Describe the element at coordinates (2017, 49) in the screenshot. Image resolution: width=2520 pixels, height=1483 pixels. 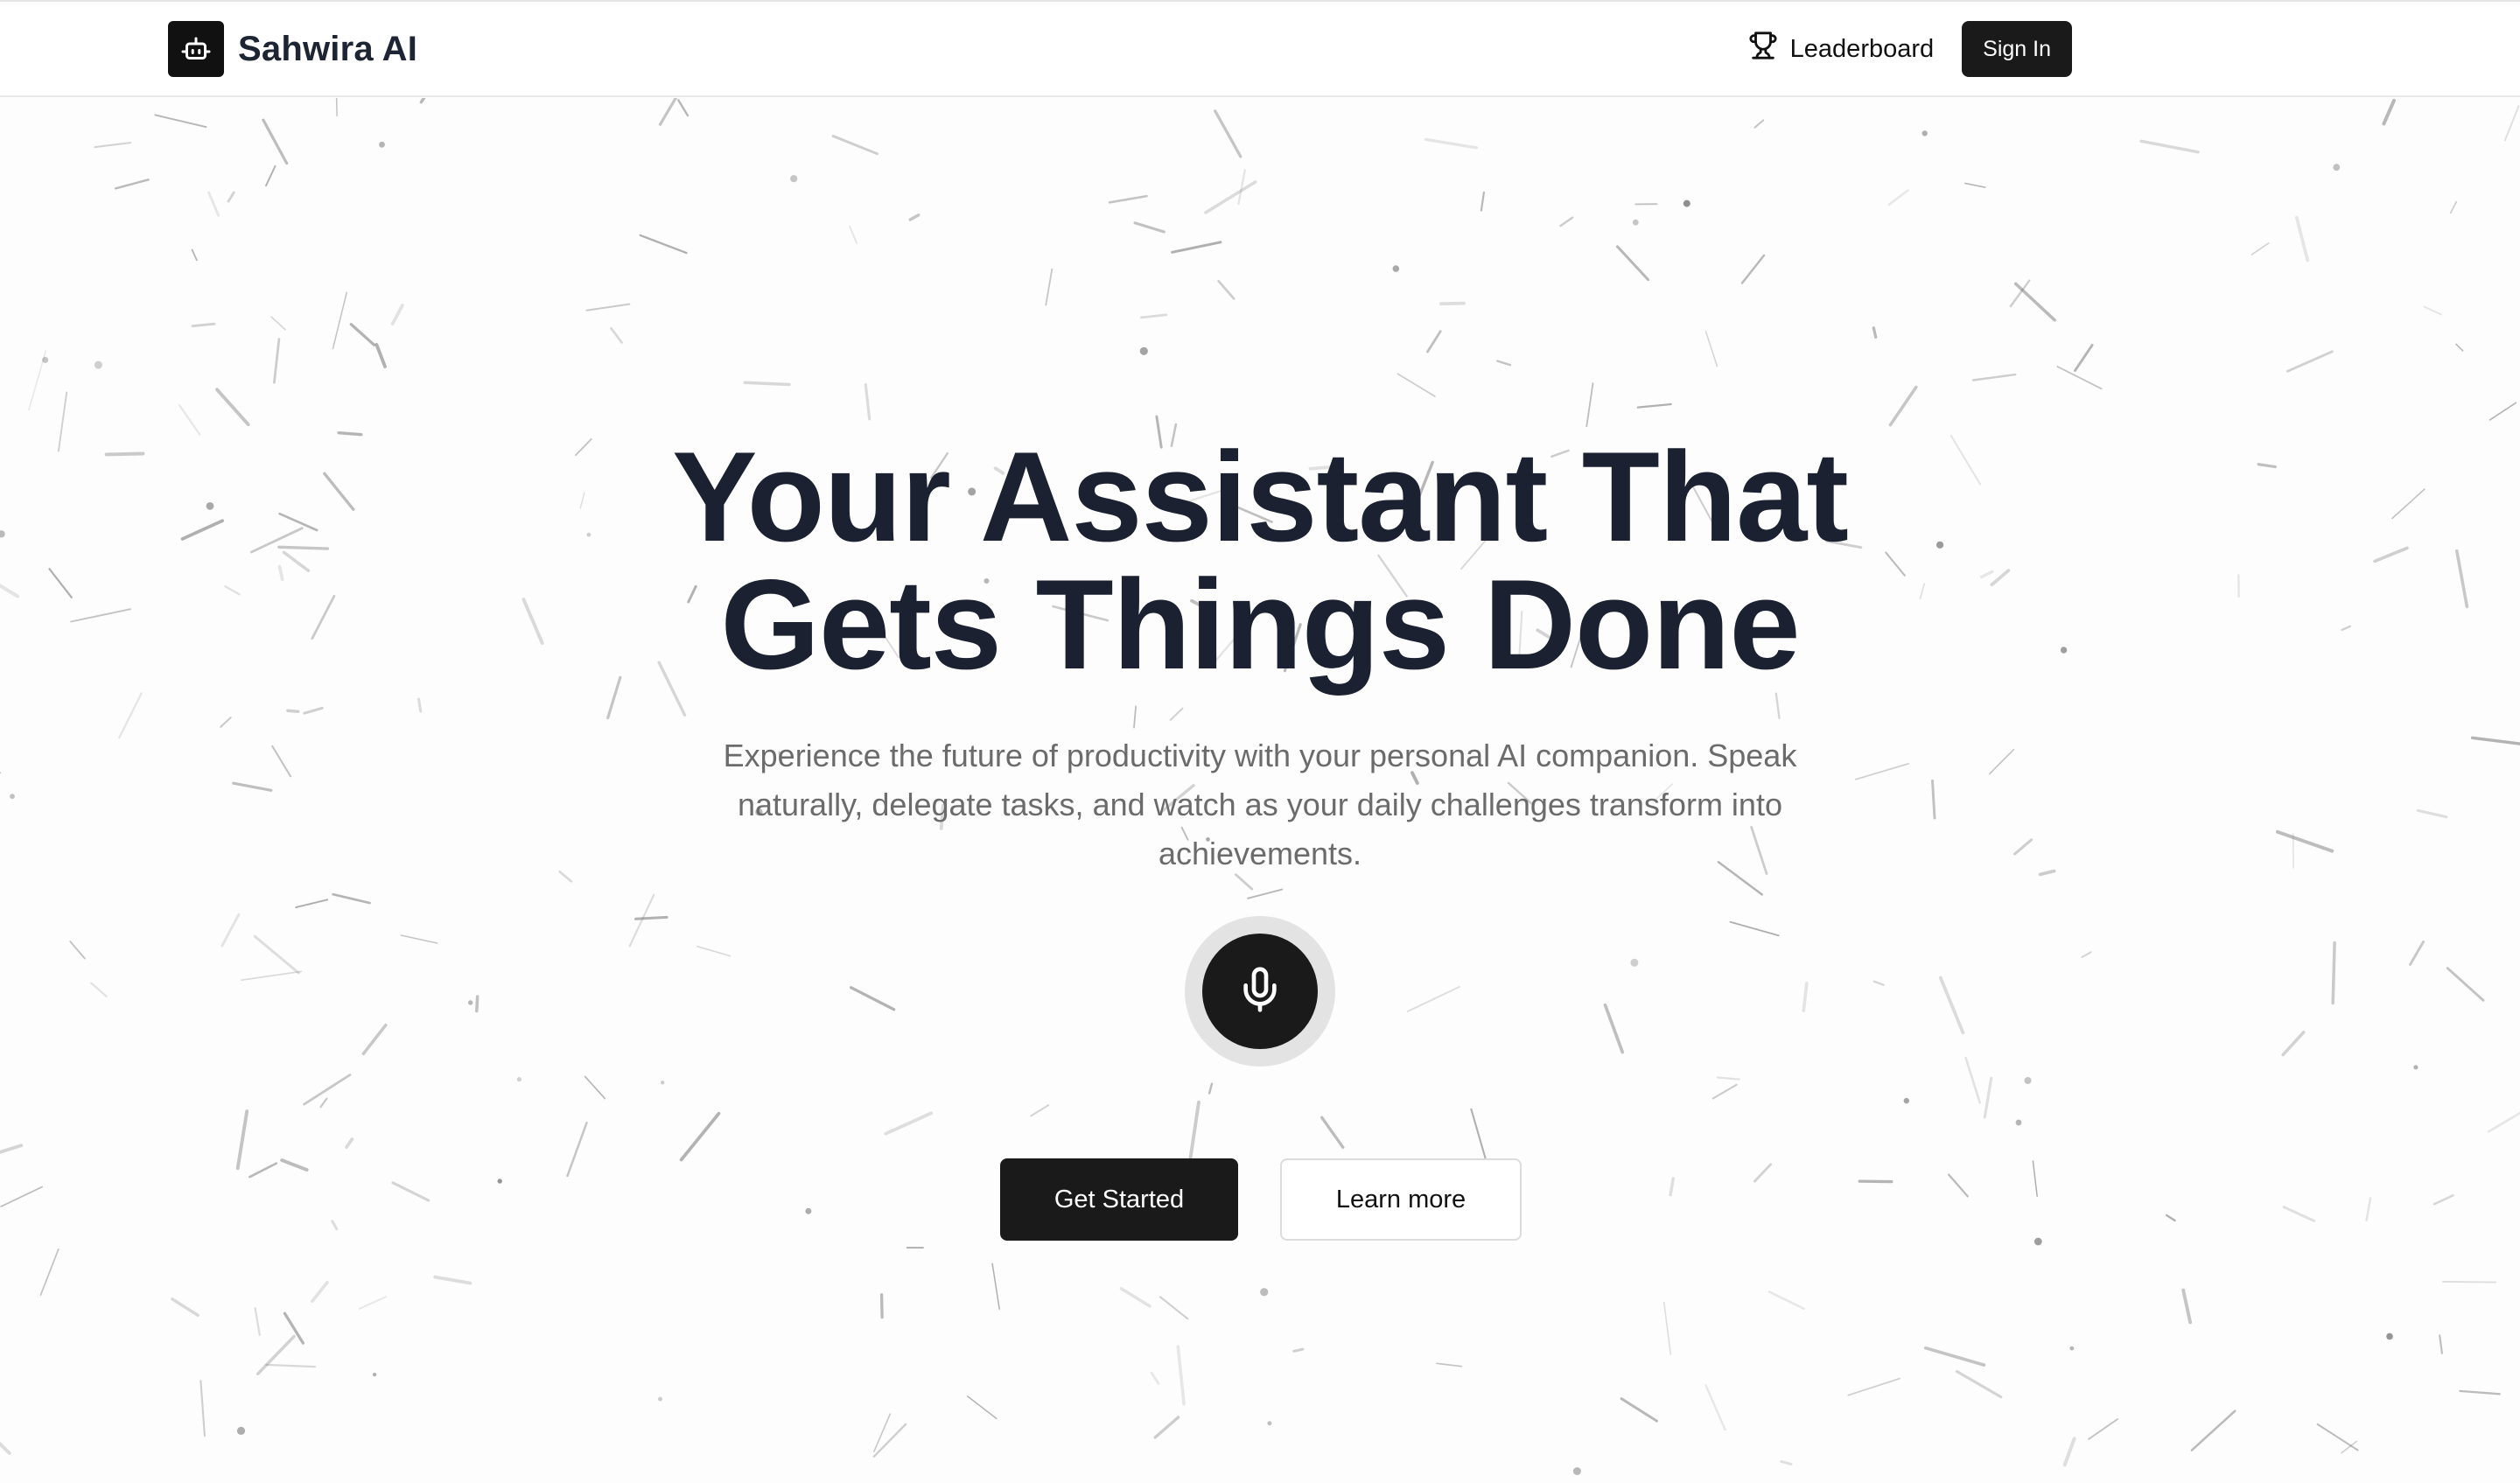
I see `sign-in-button: Sign In` at that location.